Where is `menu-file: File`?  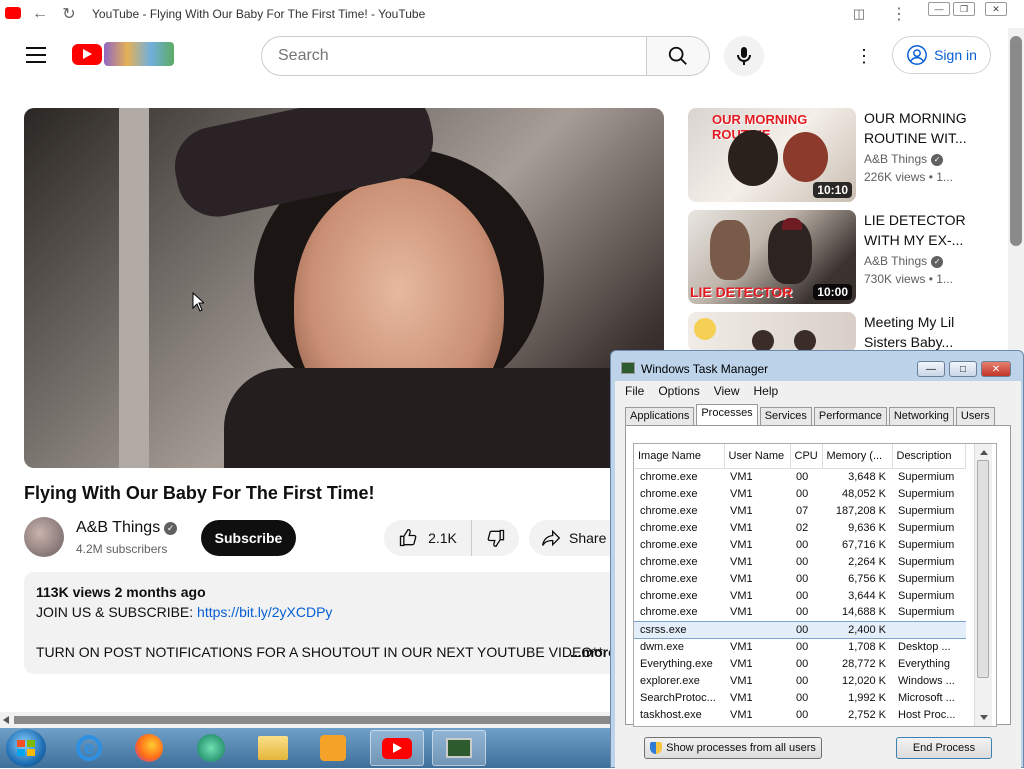
menu-file: File is located at coordinates (634, 391).